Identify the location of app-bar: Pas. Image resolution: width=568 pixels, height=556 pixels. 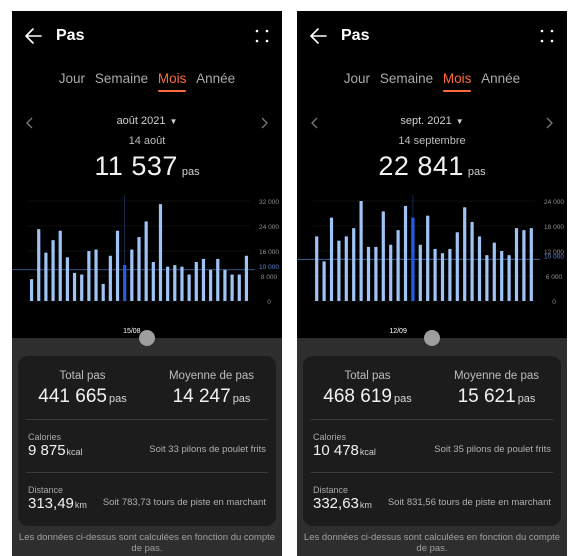
(432, 36).